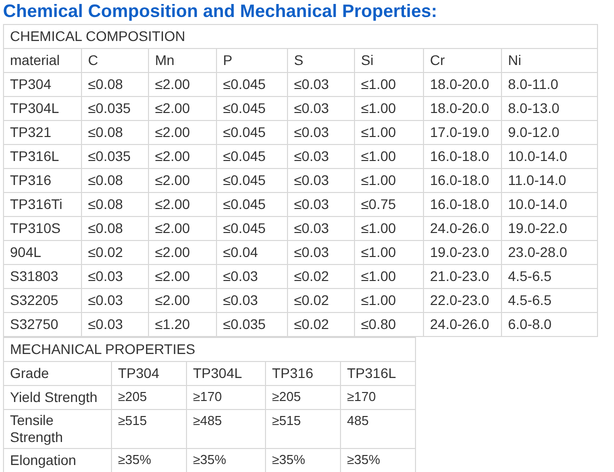 Image resolution: width=614 pixels, height=472 pixels. Describe the element at coordinates (550, 228) in the screenshot. I see `table-cell: 19.0-22.0` at that location.